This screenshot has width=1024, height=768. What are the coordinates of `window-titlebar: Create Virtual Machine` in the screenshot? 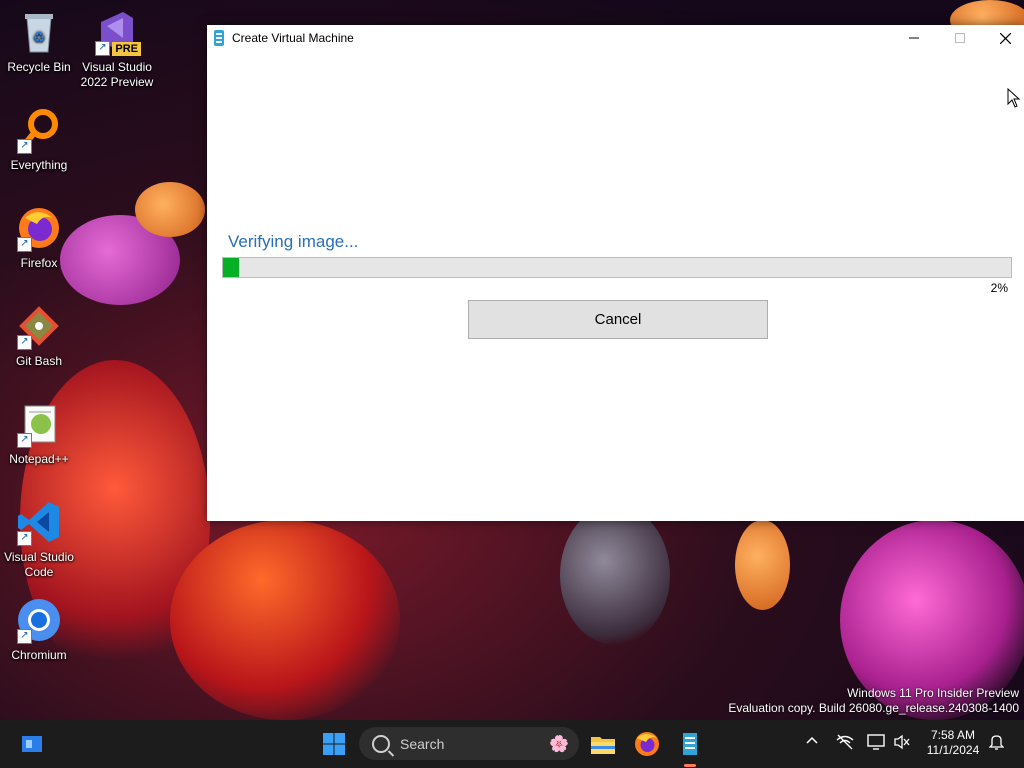 It's located at (615, 38).